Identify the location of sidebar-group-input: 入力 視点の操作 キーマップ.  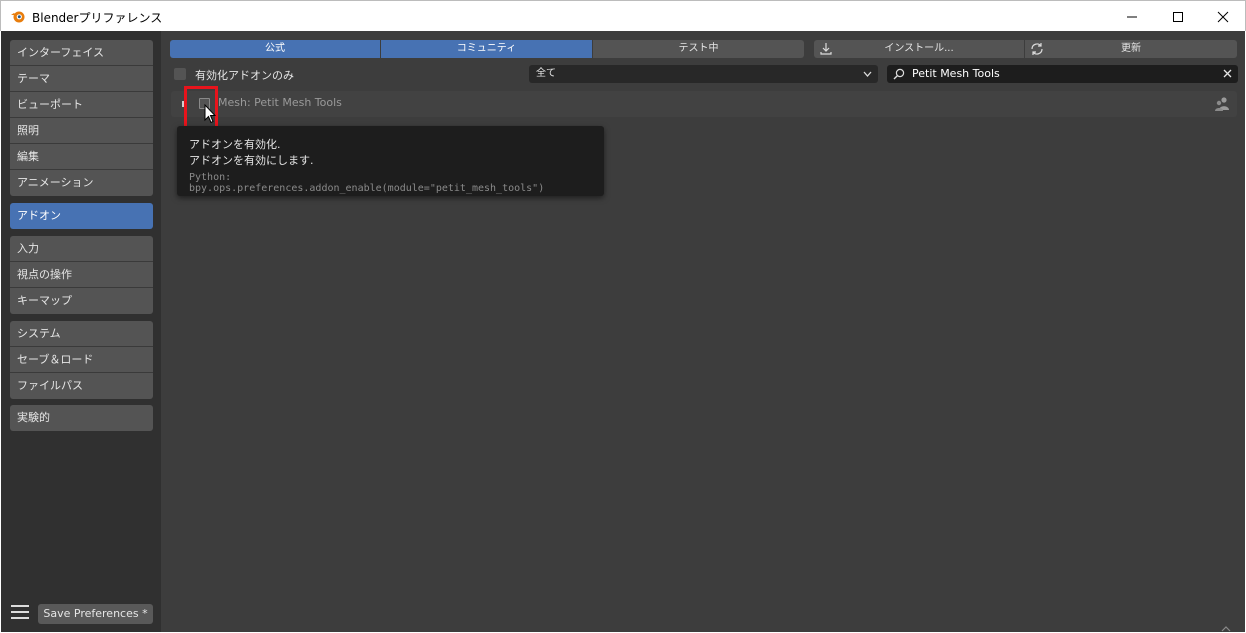
(81, 275).